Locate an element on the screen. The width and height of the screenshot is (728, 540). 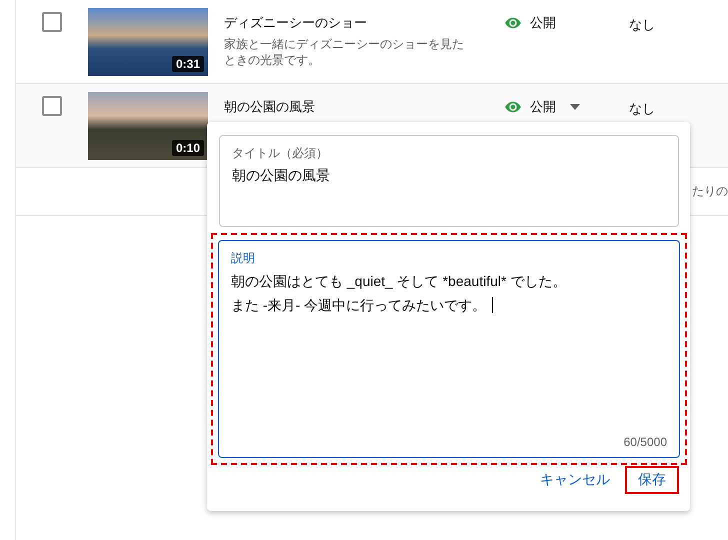
footer-text: たりの is located at coordinates (710, 191).